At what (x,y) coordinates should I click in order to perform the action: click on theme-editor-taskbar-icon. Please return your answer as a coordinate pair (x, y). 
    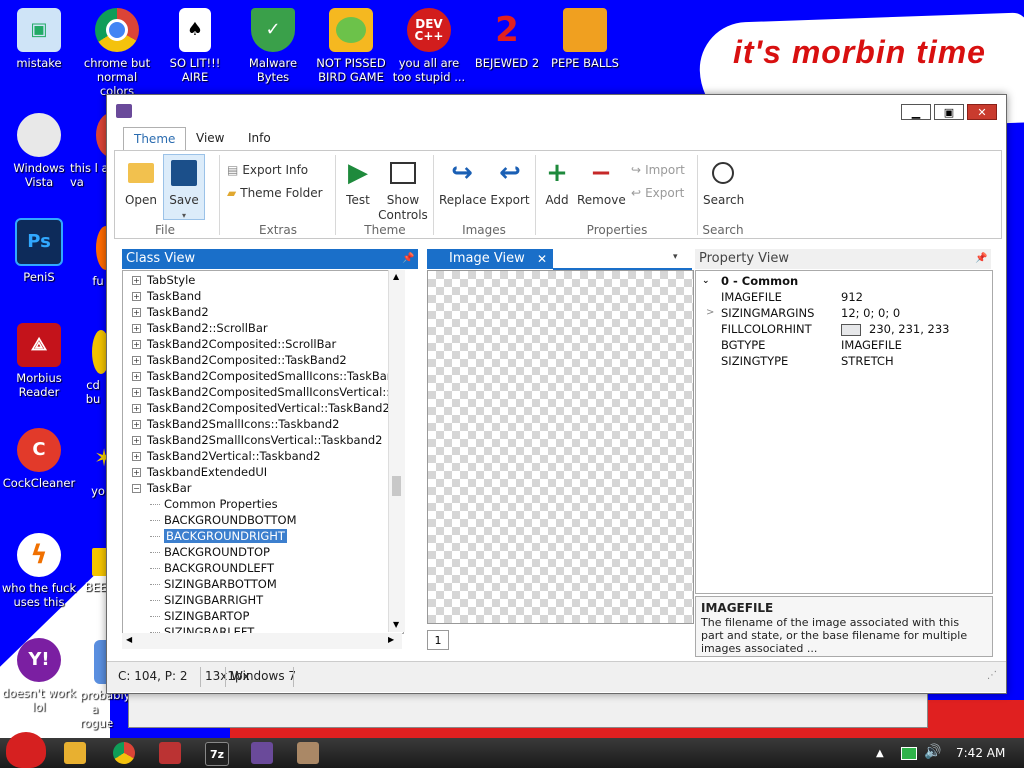
    Looking at the image, I should click on (262, 753).